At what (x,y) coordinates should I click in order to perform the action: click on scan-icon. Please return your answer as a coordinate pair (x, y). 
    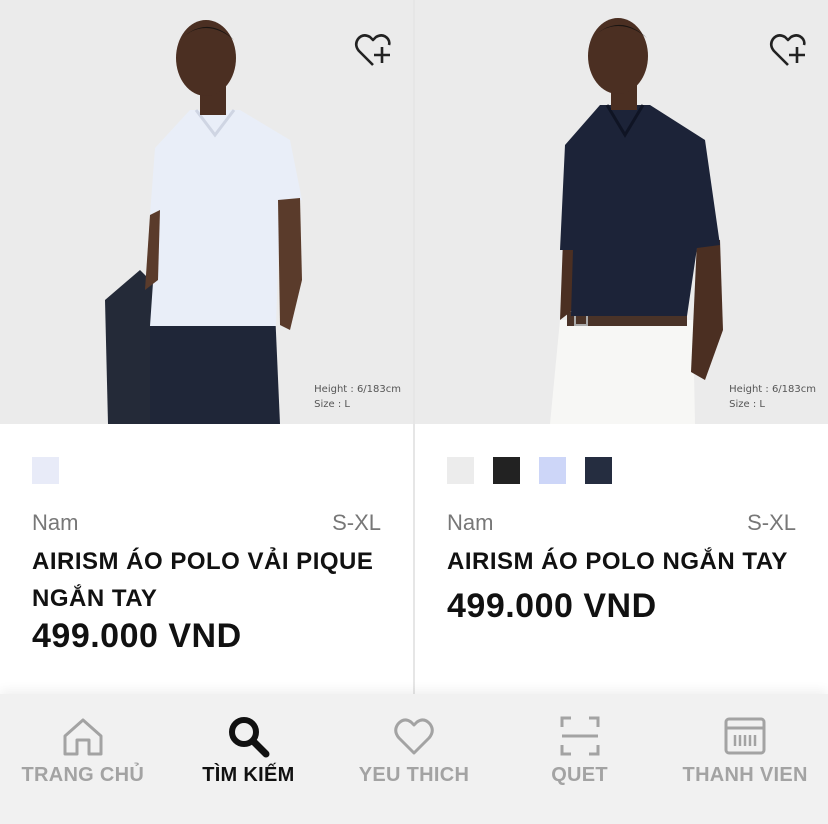
    Looking at the image, I should click on (580, 736).